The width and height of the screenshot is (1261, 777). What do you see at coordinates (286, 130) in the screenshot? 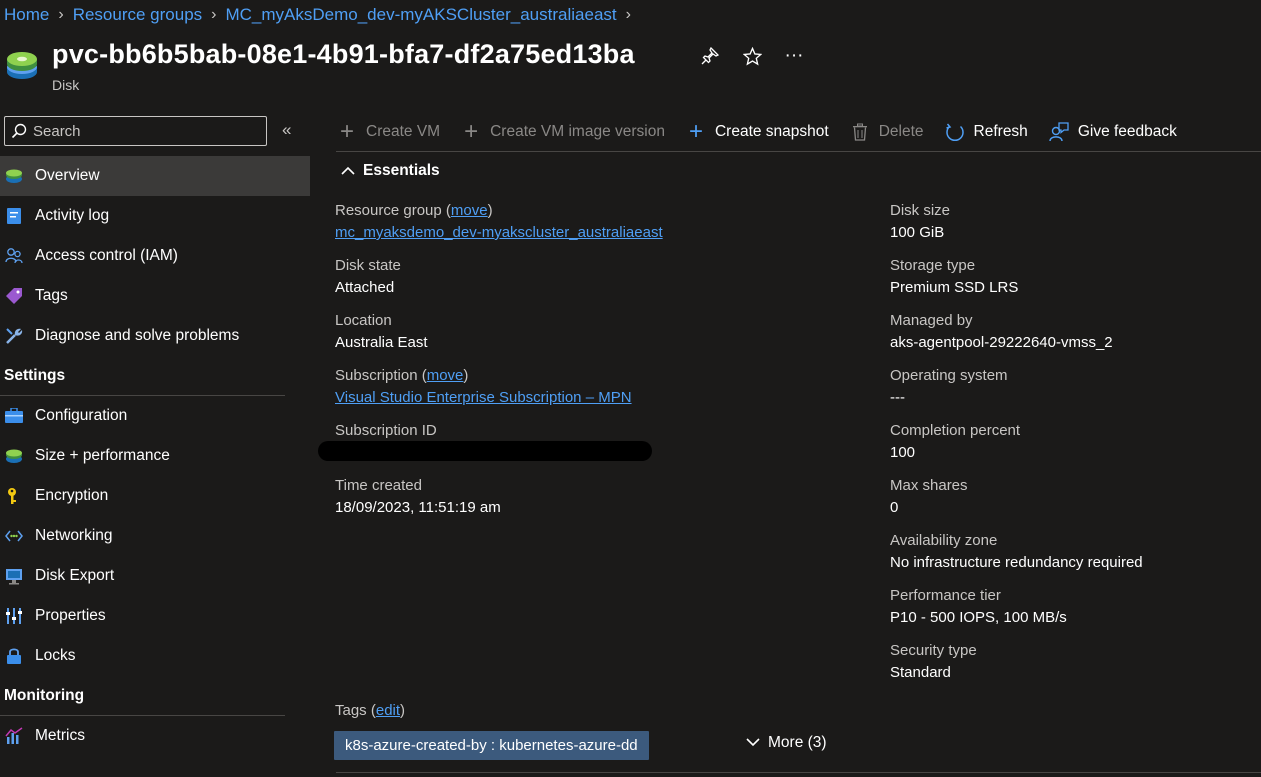
I see `collapse-sidebar-icon: «` at bounding box center [286, 130].